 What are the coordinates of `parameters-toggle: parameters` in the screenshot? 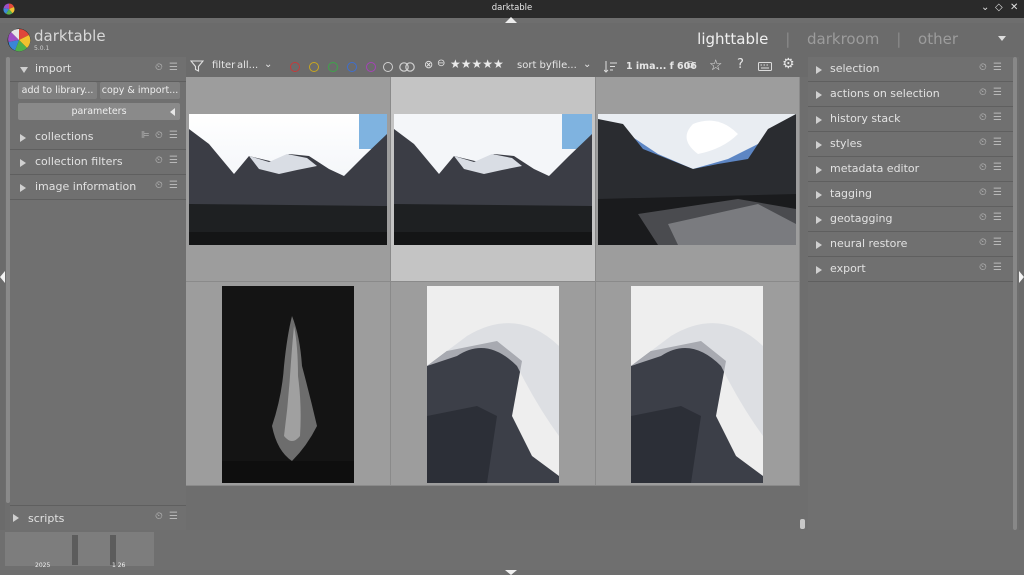 It's located at (99, 111).